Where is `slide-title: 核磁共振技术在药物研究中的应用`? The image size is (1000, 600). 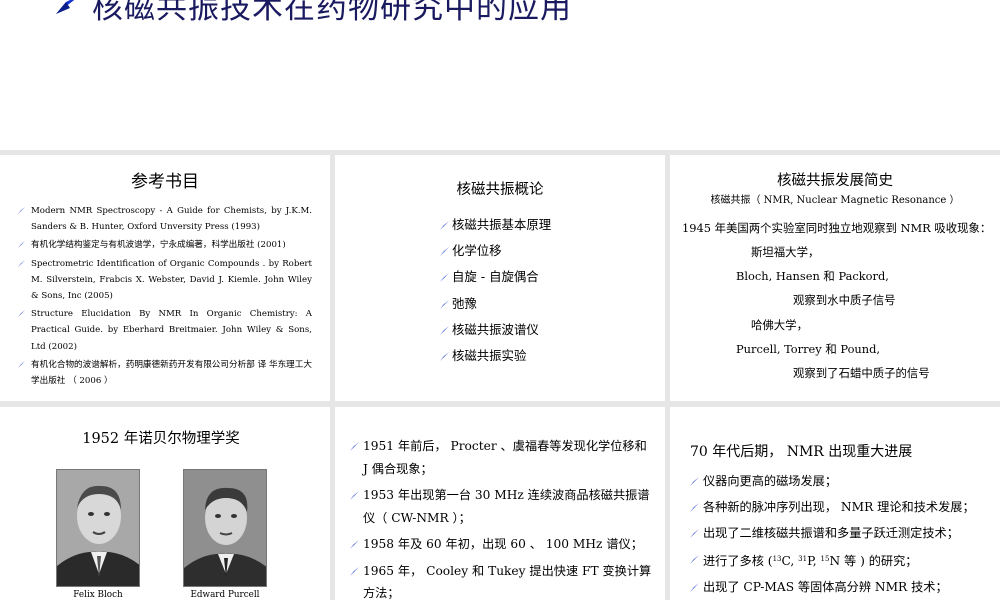
slide-title: 核磁共振技术在药物研究中的应用 is located at coordinates (332, 13).